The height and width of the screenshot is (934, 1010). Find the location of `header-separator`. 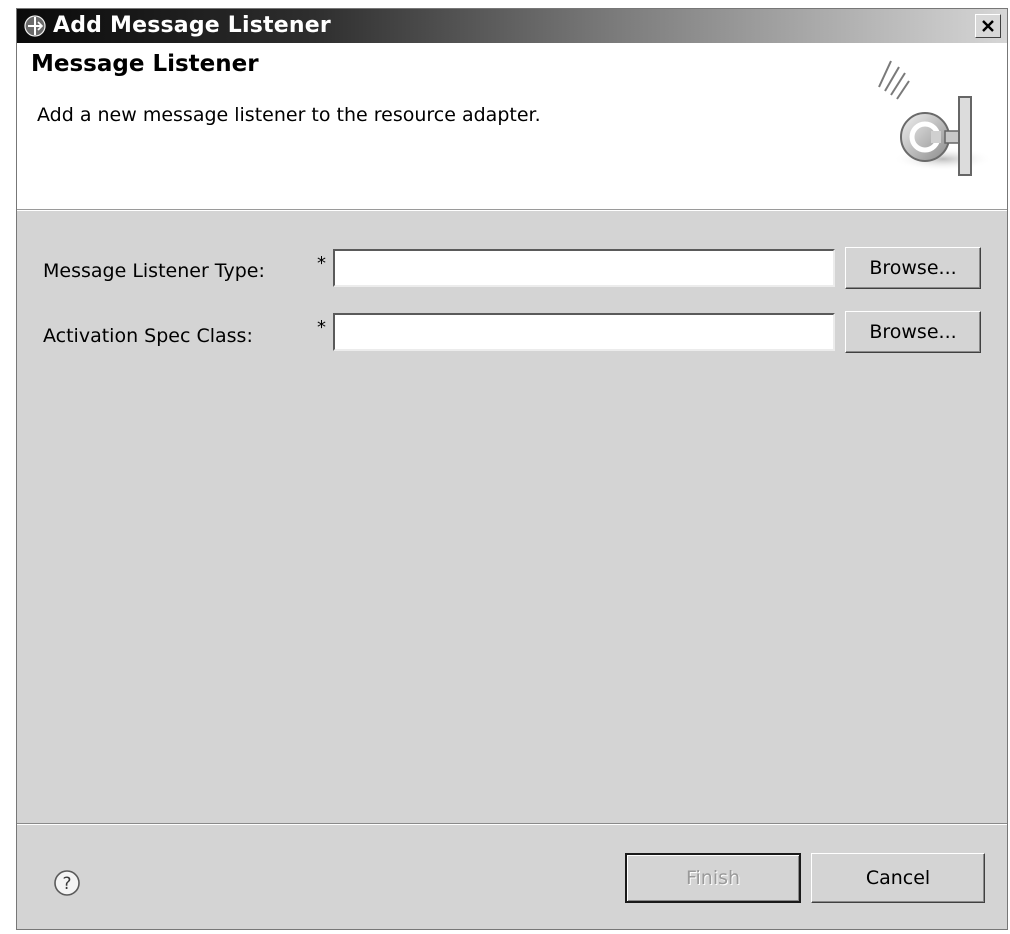

header-separator is located at coordinates (512, 210).